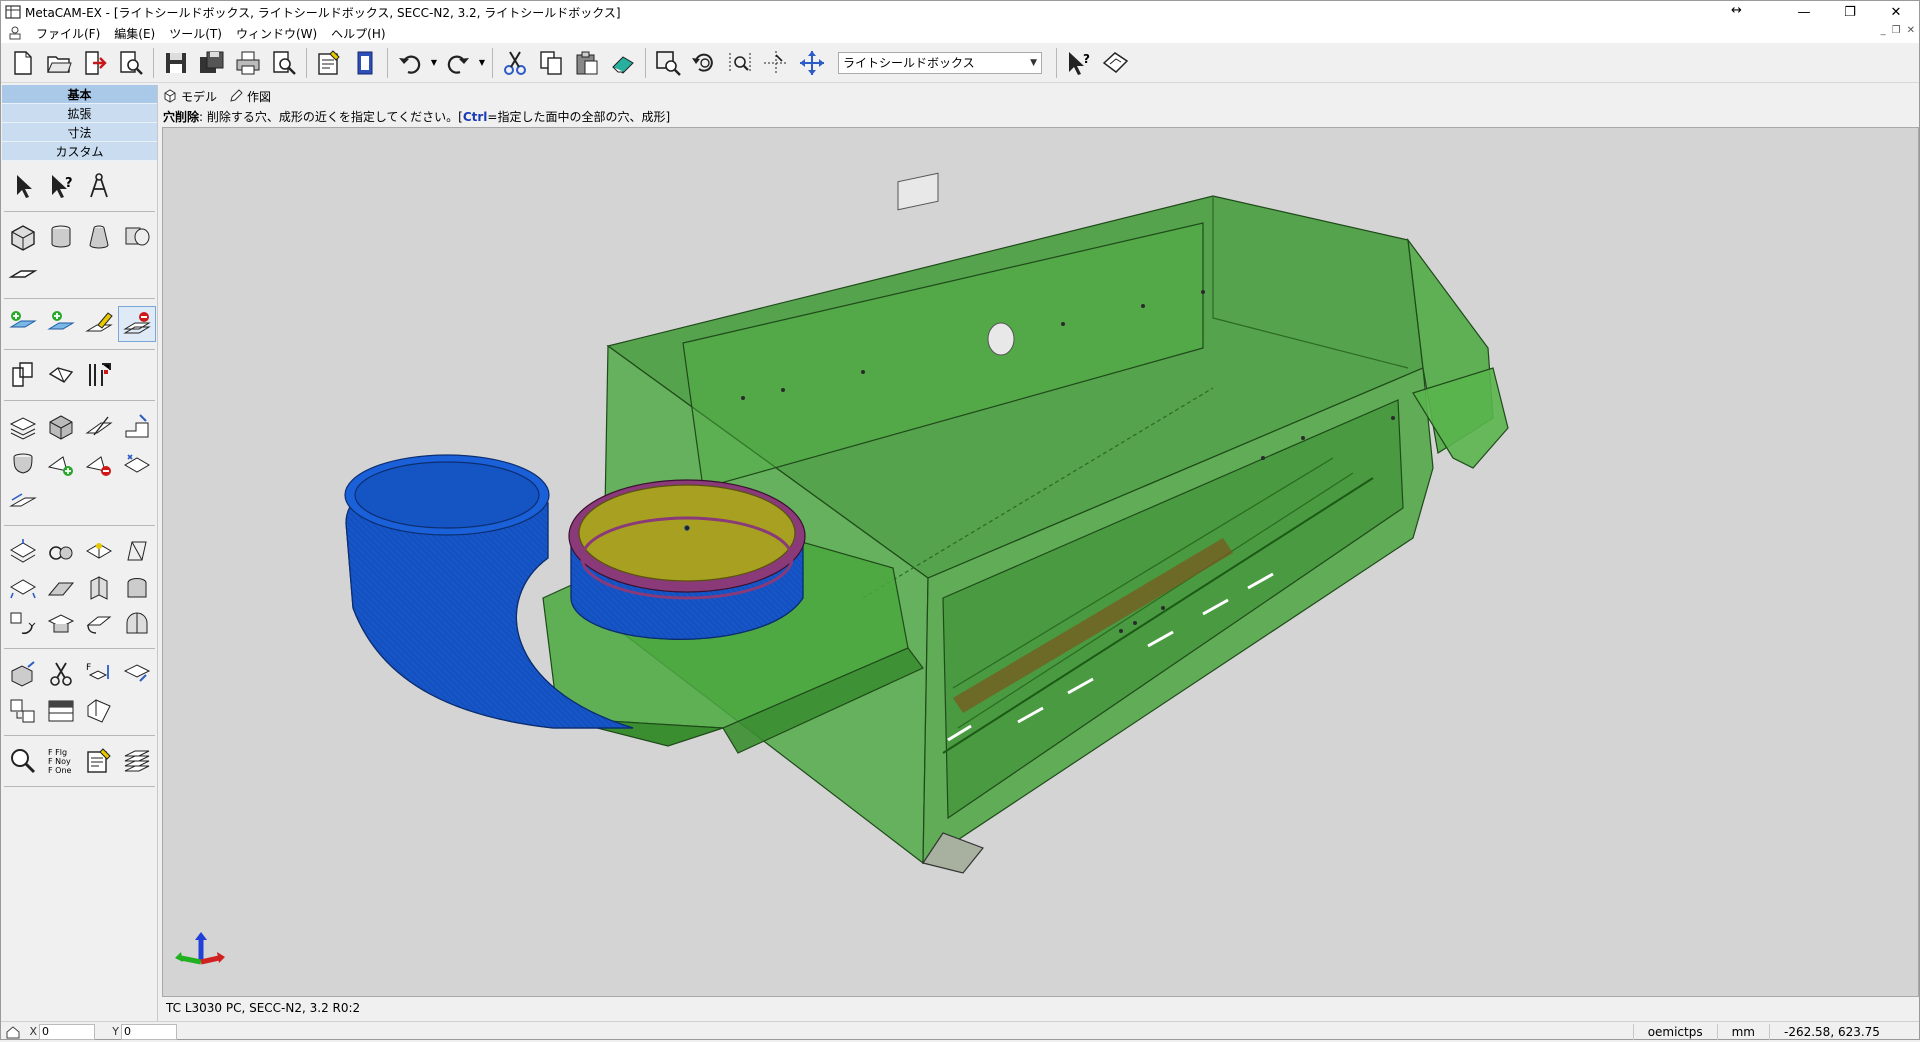 The image size is (1920, 1042). Describe the element at coordinates (149, 1031) in the screenshot. I see `y-input` at that location.